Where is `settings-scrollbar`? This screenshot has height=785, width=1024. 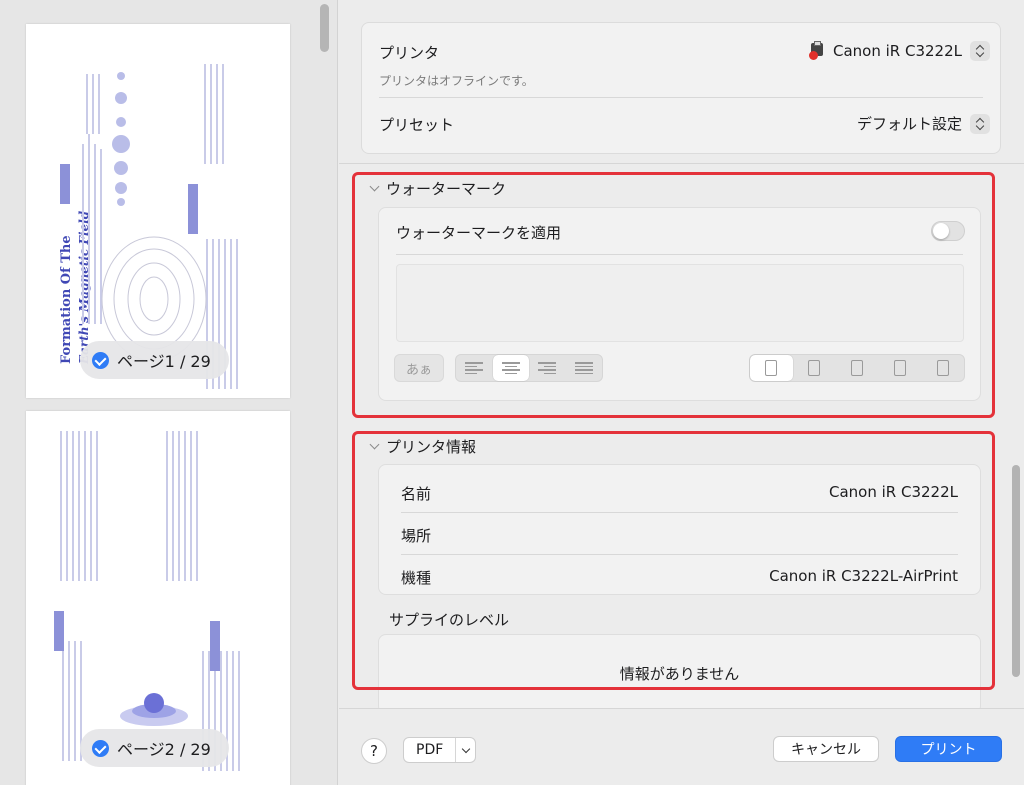 settings-scrollbar is located at coordinates (1016, 571).